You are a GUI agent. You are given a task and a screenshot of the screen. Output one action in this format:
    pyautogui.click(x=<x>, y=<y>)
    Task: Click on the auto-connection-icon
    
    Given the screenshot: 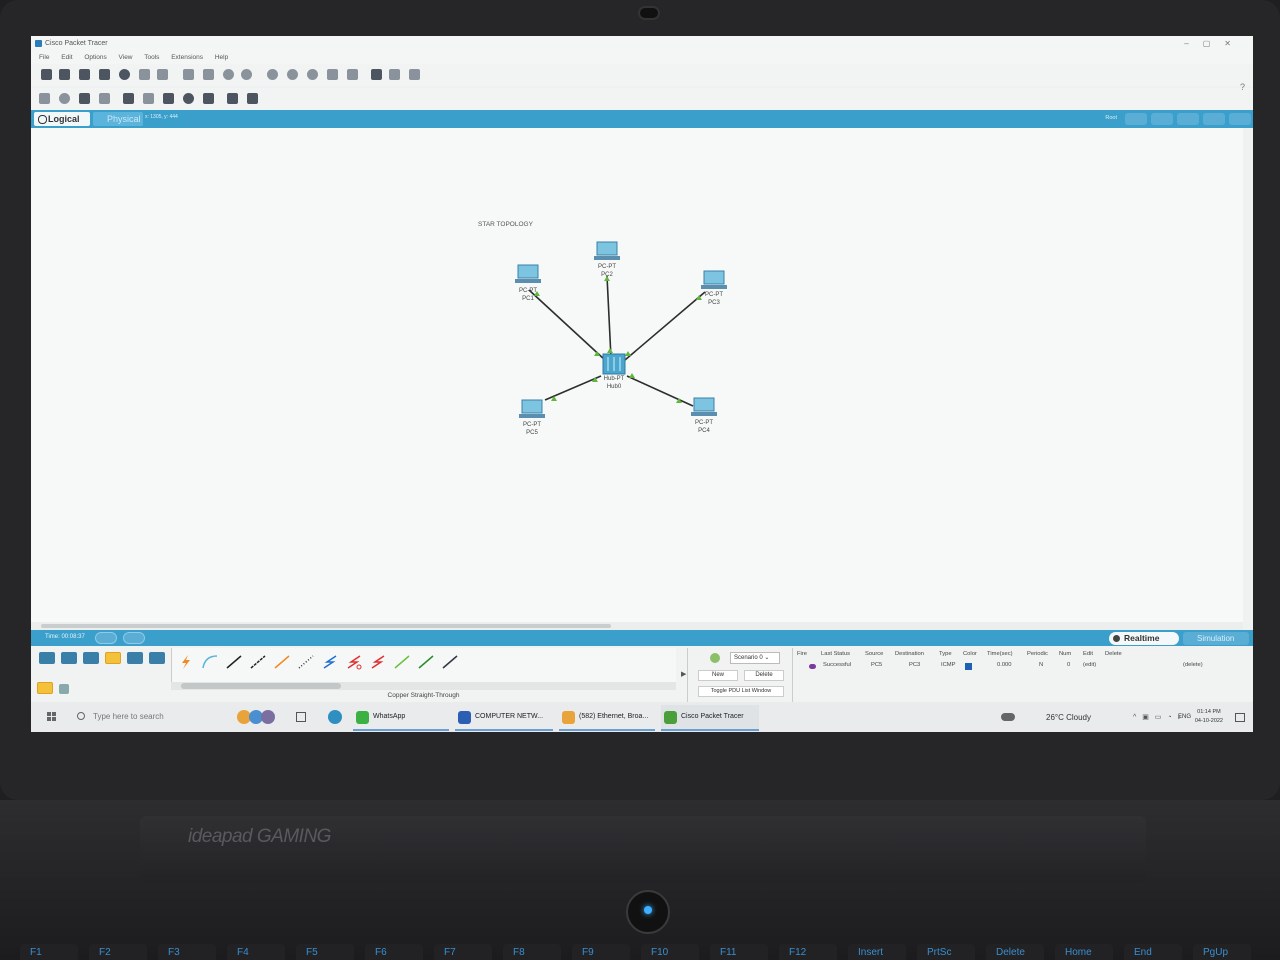 What is the action you would take?
    pyautogui.click(x=186, y=662)
    